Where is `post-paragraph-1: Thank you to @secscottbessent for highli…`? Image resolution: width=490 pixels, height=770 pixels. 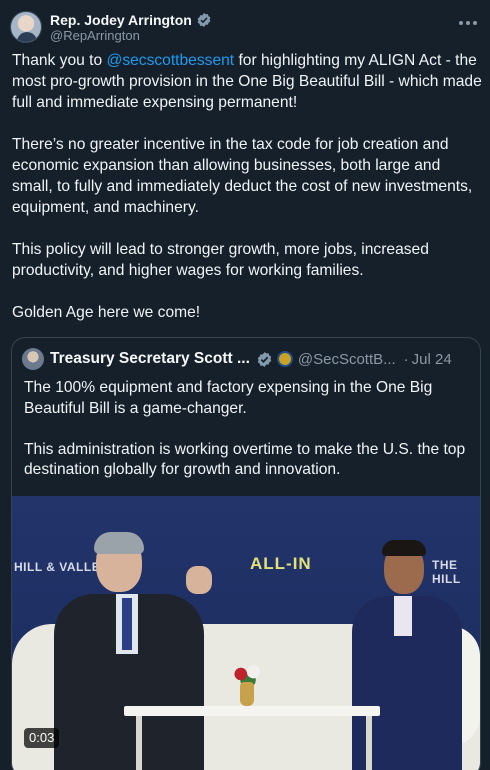
post-paragraph-1: Thank you to @secscottbessent for highli… is located at coordinates (247, 81).